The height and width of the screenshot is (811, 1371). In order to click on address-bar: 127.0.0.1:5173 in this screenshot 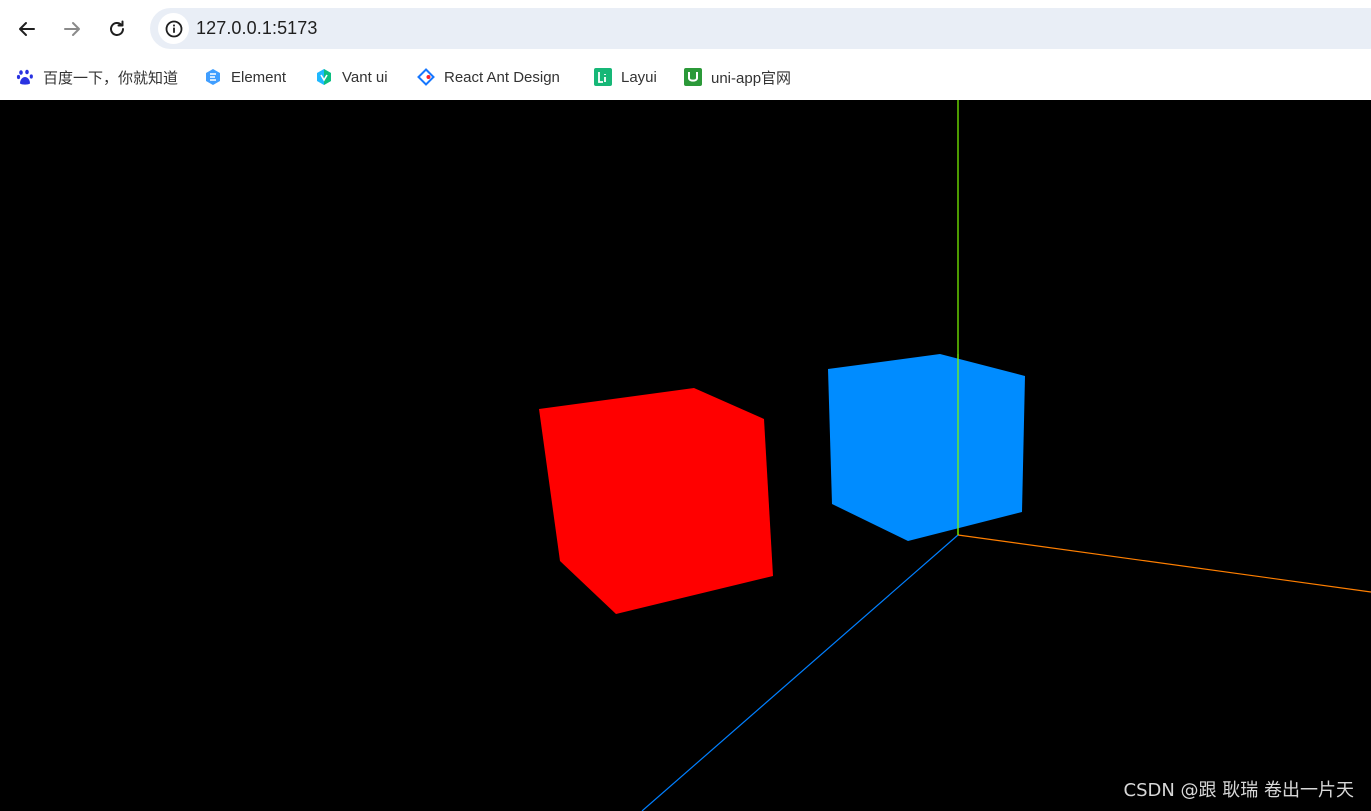, I will do `click(760, 28)`.